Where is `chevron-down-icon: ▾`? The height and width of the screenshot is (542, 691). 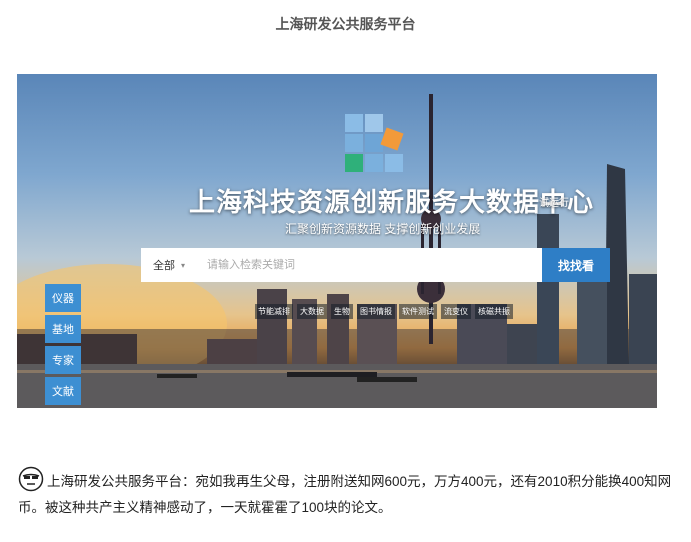
chevron-down-icon: ▾ is located at coordinates (183, 265).